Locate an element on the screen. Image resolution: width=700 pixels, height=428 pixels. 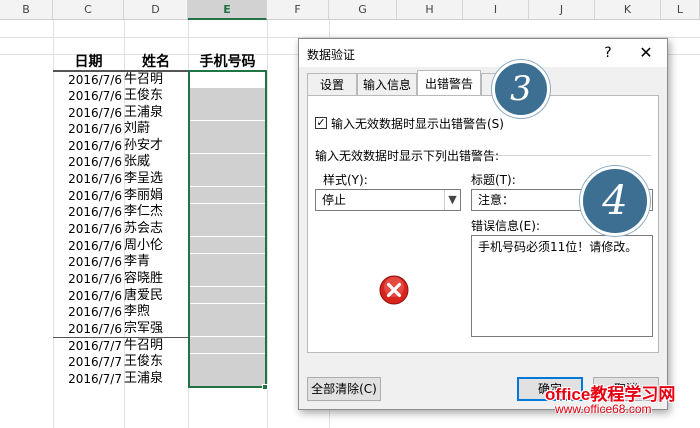
section-divider is located at coordinates (569, 155).